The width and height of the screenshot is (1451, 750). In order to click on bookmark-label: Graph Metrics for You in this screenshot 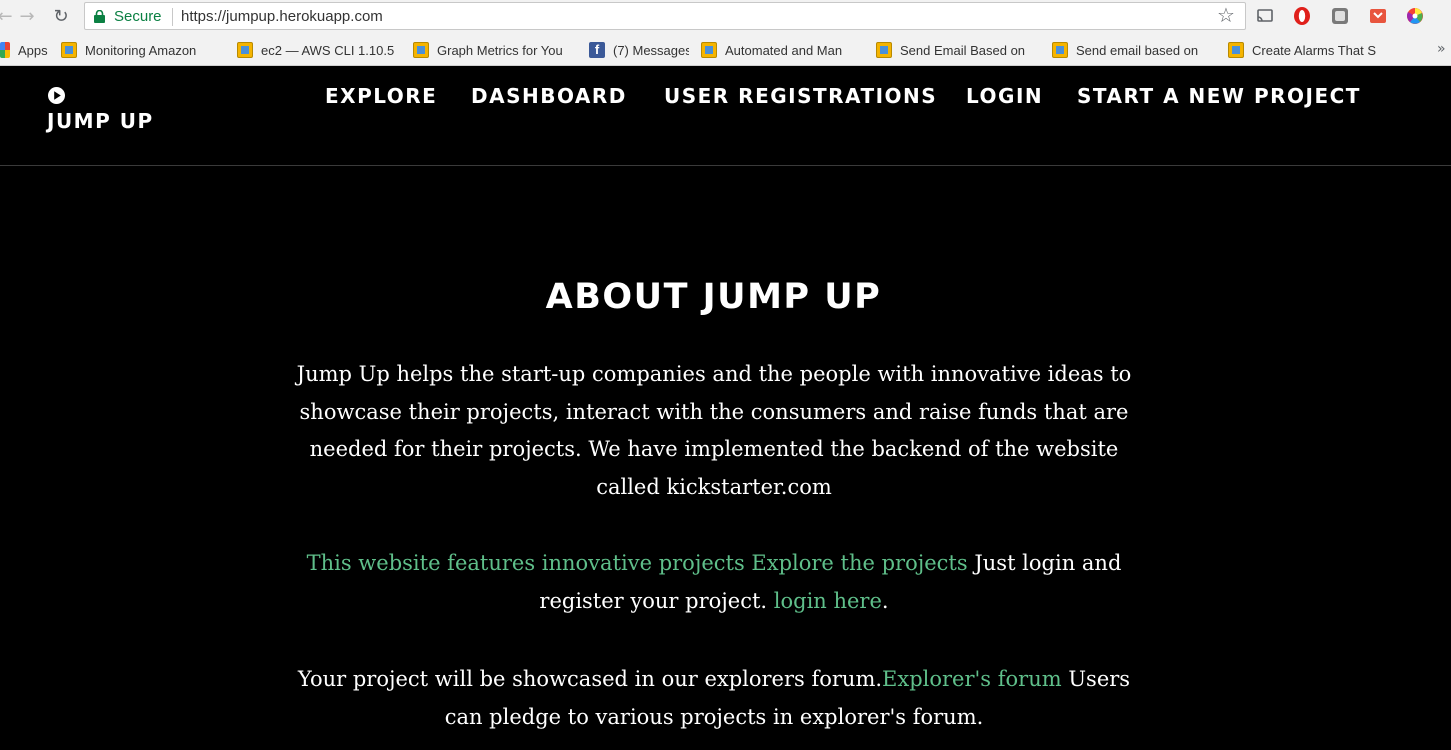, I will do `click(500, 50)`.